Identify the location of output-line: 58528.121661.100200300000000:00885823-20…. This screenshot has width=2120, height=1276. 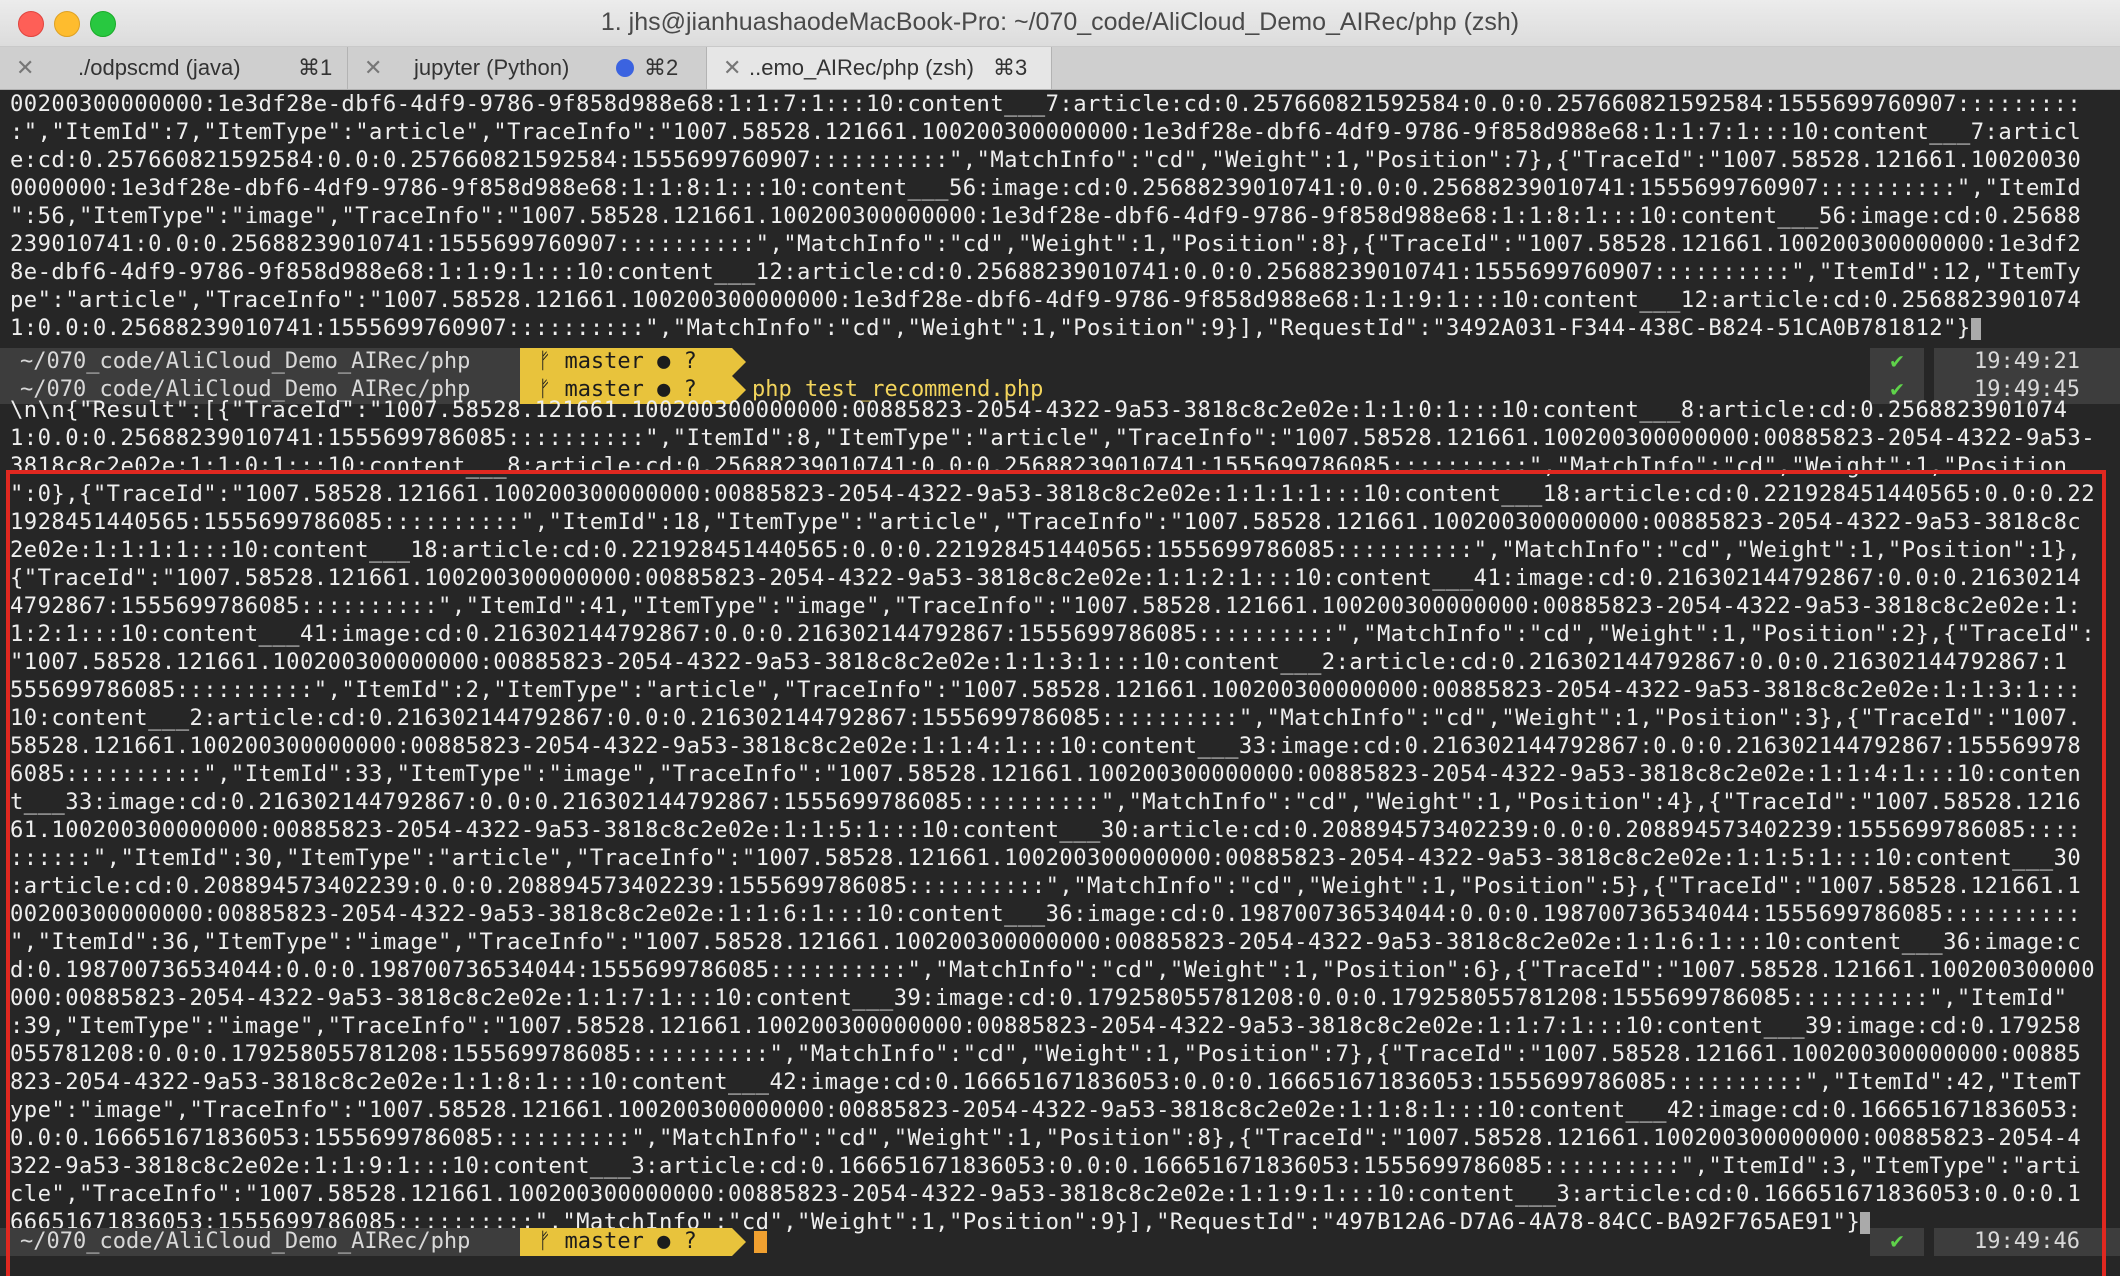
(1046, 746).